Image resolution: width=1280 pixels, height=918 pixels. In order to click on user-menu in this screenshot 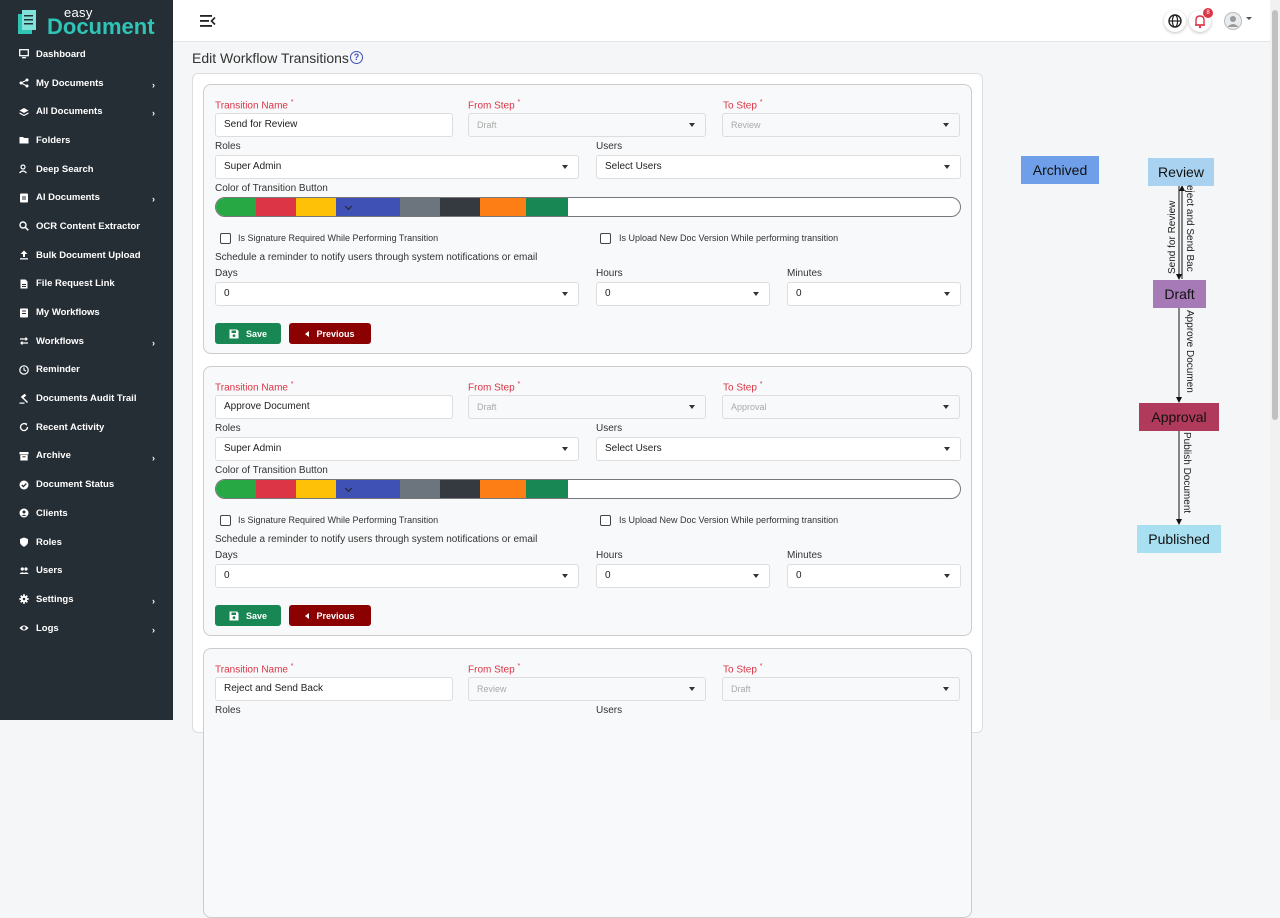, I will do `click(1239, 21)`.